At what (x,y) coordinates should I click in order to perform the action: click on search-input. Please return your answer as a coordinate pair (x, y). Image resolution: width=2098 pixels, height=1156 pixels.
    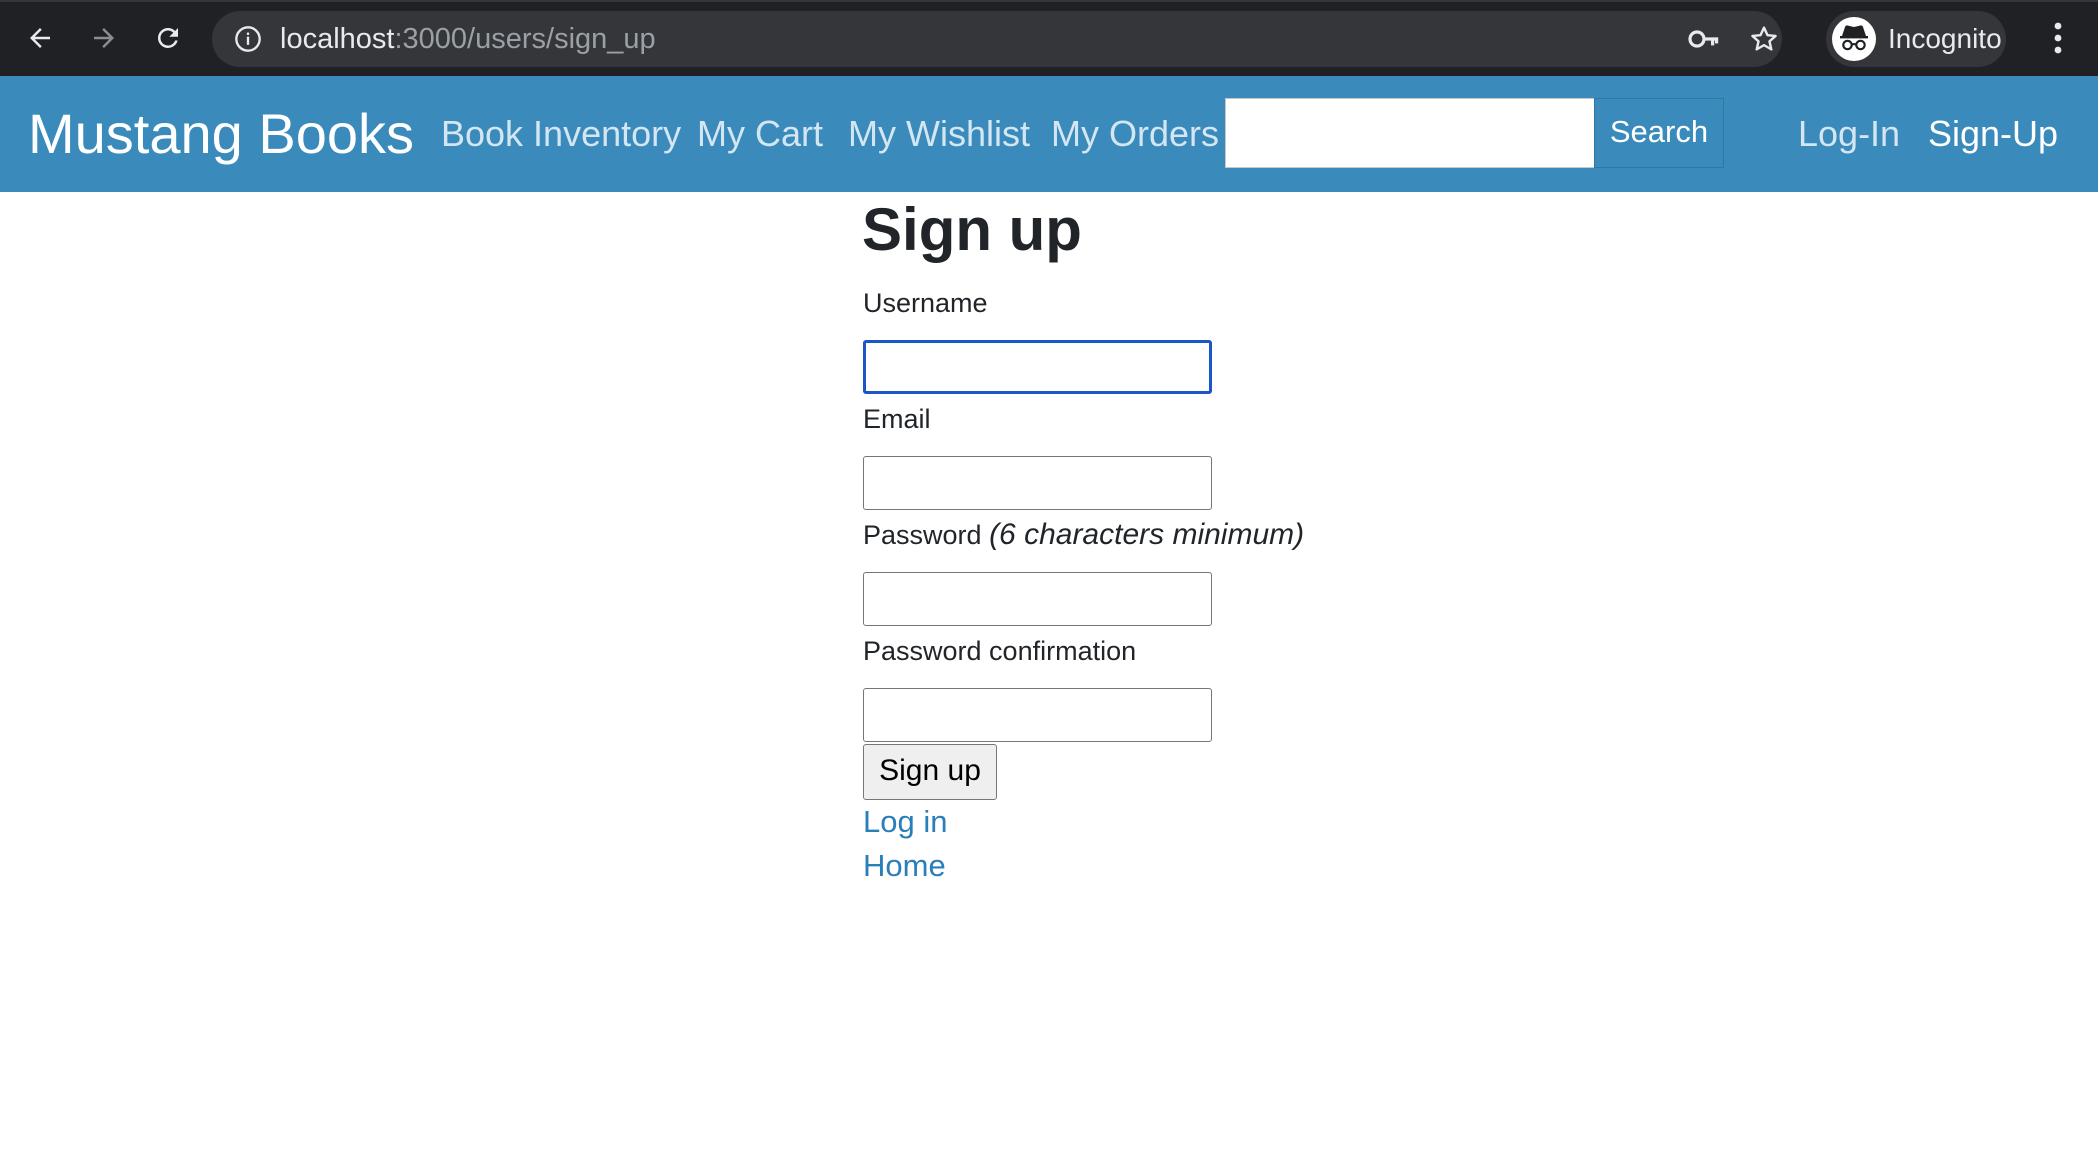
    Looking at the image, I should click on (1410, 133).